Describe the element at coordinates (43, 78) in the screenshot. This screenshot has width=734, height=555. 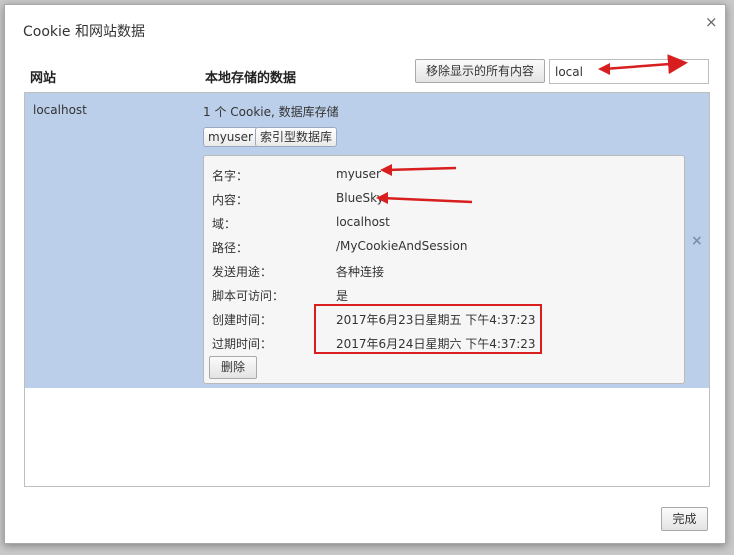
I see `site-column-header: 网站` at that location.